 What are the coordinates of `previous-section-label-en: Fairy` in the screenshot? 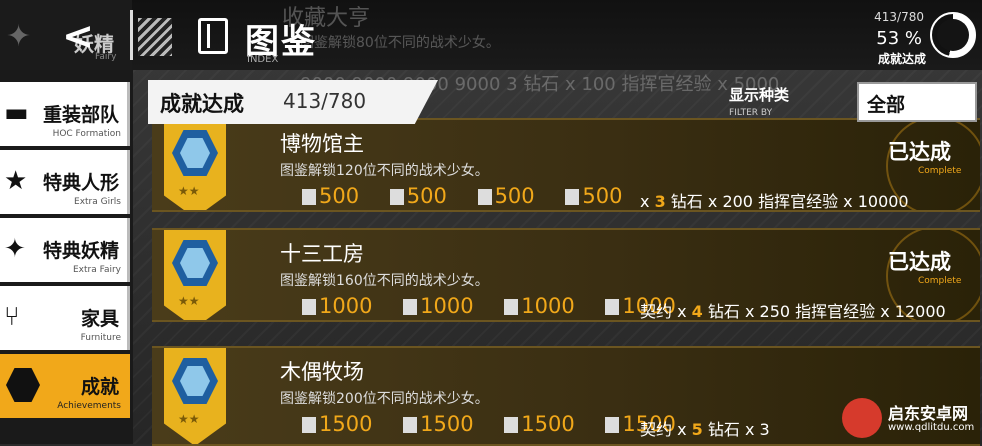 It's located at (106, 57).